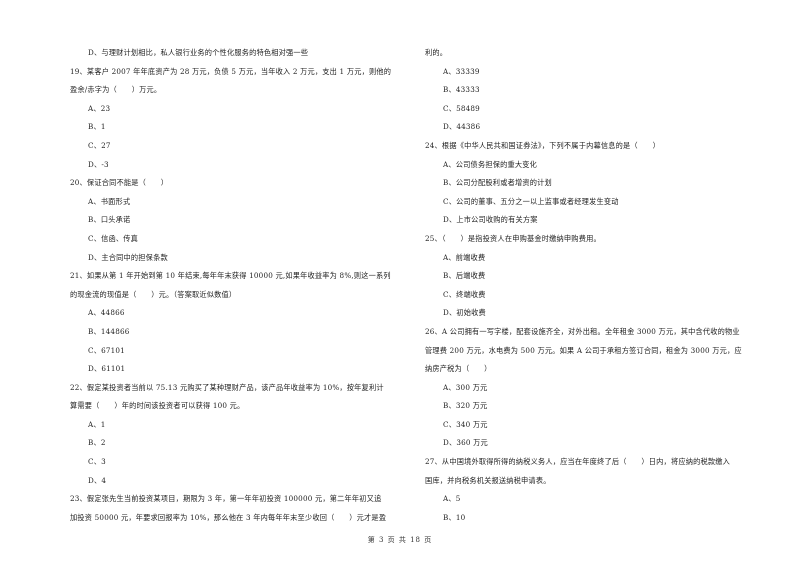  What do you see at coordinates (109, 331) in the screenshot?
I see `answer-option: B、144866` at bounding box center [109, 331].